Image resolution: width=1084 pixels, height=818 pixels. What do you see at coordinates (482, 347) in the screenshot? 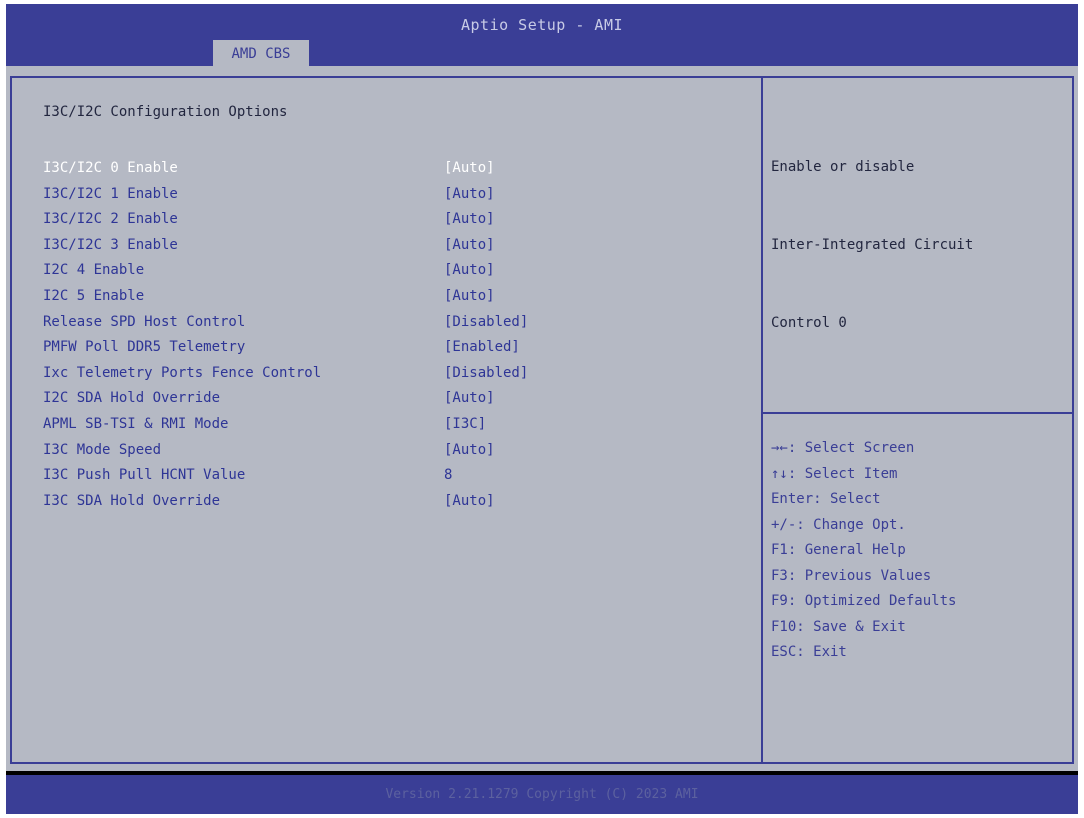
I see `option-value: [Enabled]` at bounding box center [482, 347].